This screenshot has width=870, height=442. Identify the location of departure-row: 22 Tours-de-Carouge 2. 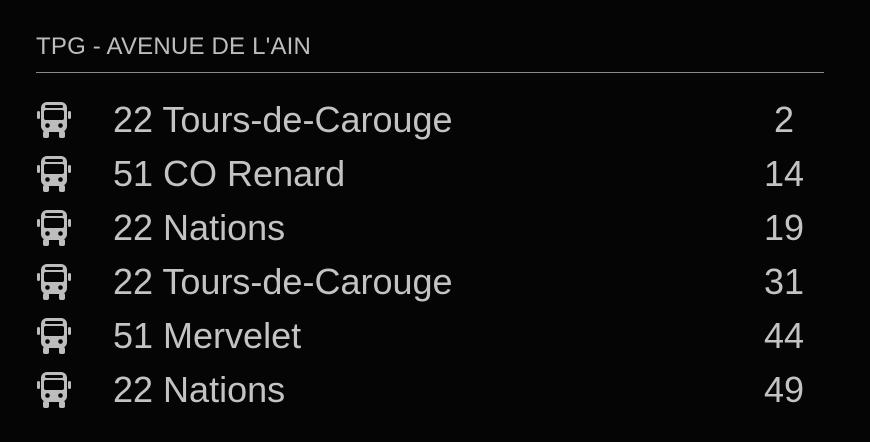
(430, 120).